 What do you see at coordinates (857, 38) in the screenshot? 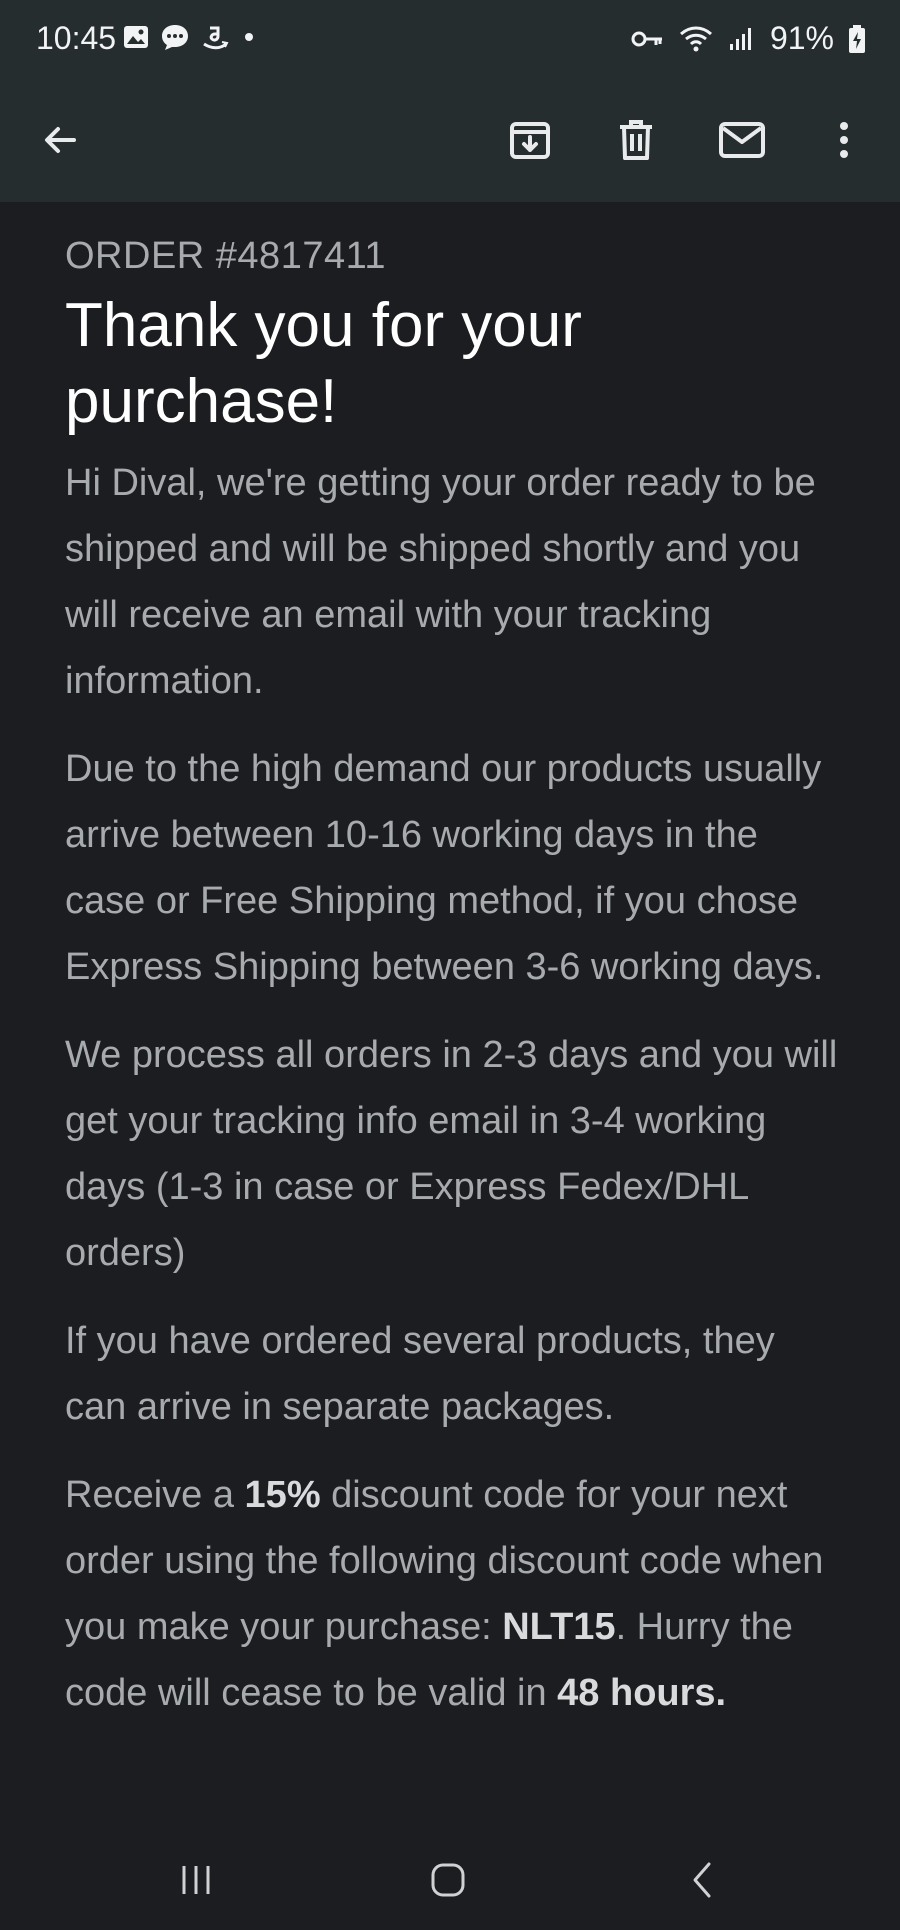
I see `battery-icon` at bounding box center [857, 38].